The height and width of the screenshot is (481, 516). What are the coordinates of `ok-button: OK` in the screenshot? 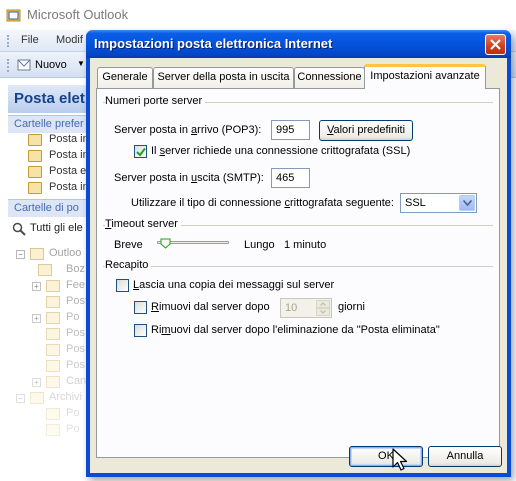 It's located at (386, 456).